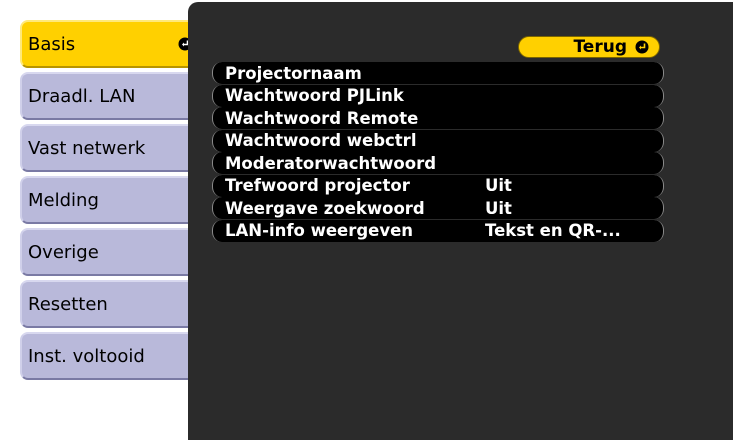 This screenshot has width=733, height=440. Describe the element at coordinates (109, 200) in the screenshot. I see `menu-item-melding: Melding` at that location.